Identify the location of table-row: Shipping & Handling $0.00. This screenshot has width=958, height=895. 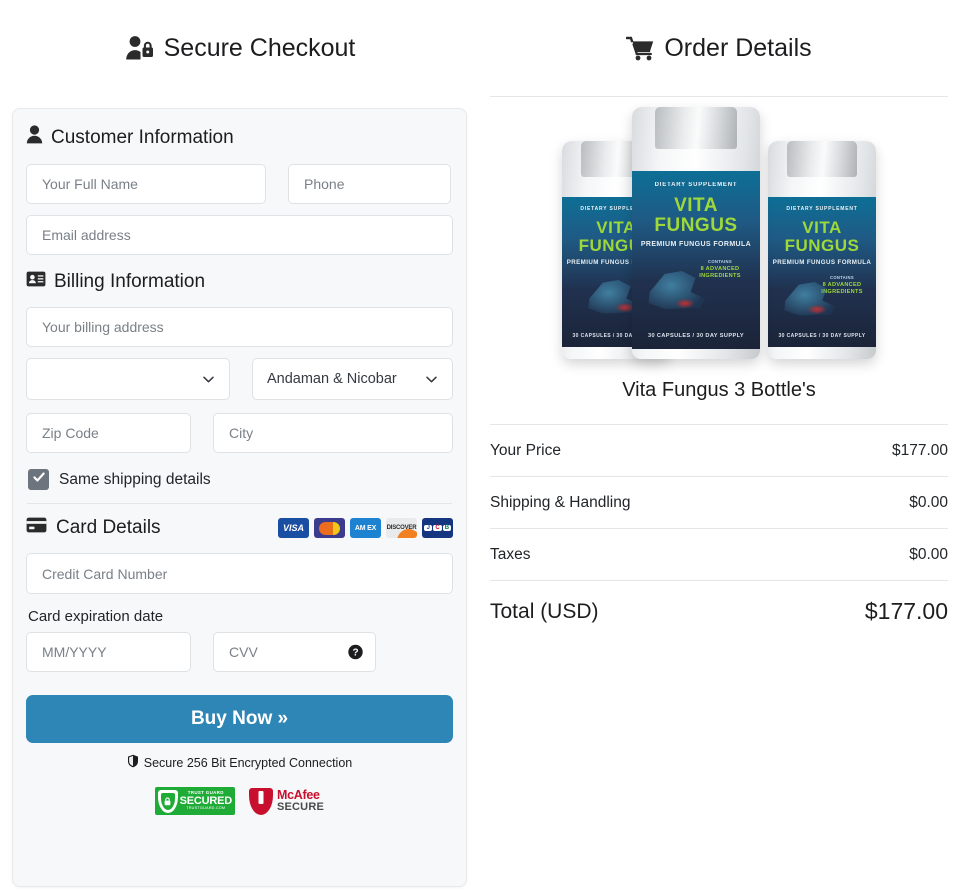
(719, 502).